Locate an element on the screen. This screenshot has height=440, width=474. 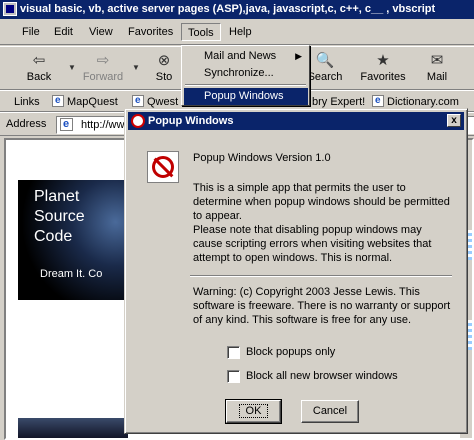
forward-button: ⇨ Forward is located at coordinates (103, 69).